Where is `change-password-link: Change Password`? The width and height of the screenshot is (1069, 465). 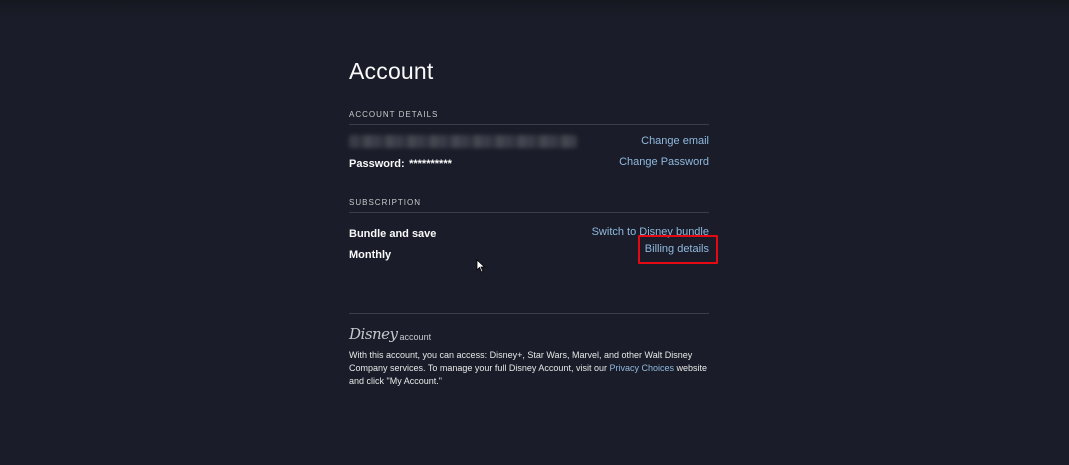
change-password-link: Change Password is located at coordinates (664, 162).